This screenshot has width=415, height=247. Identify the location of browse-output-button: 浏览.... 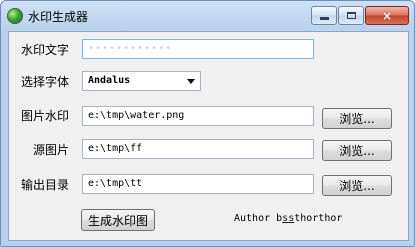
(357, 185).